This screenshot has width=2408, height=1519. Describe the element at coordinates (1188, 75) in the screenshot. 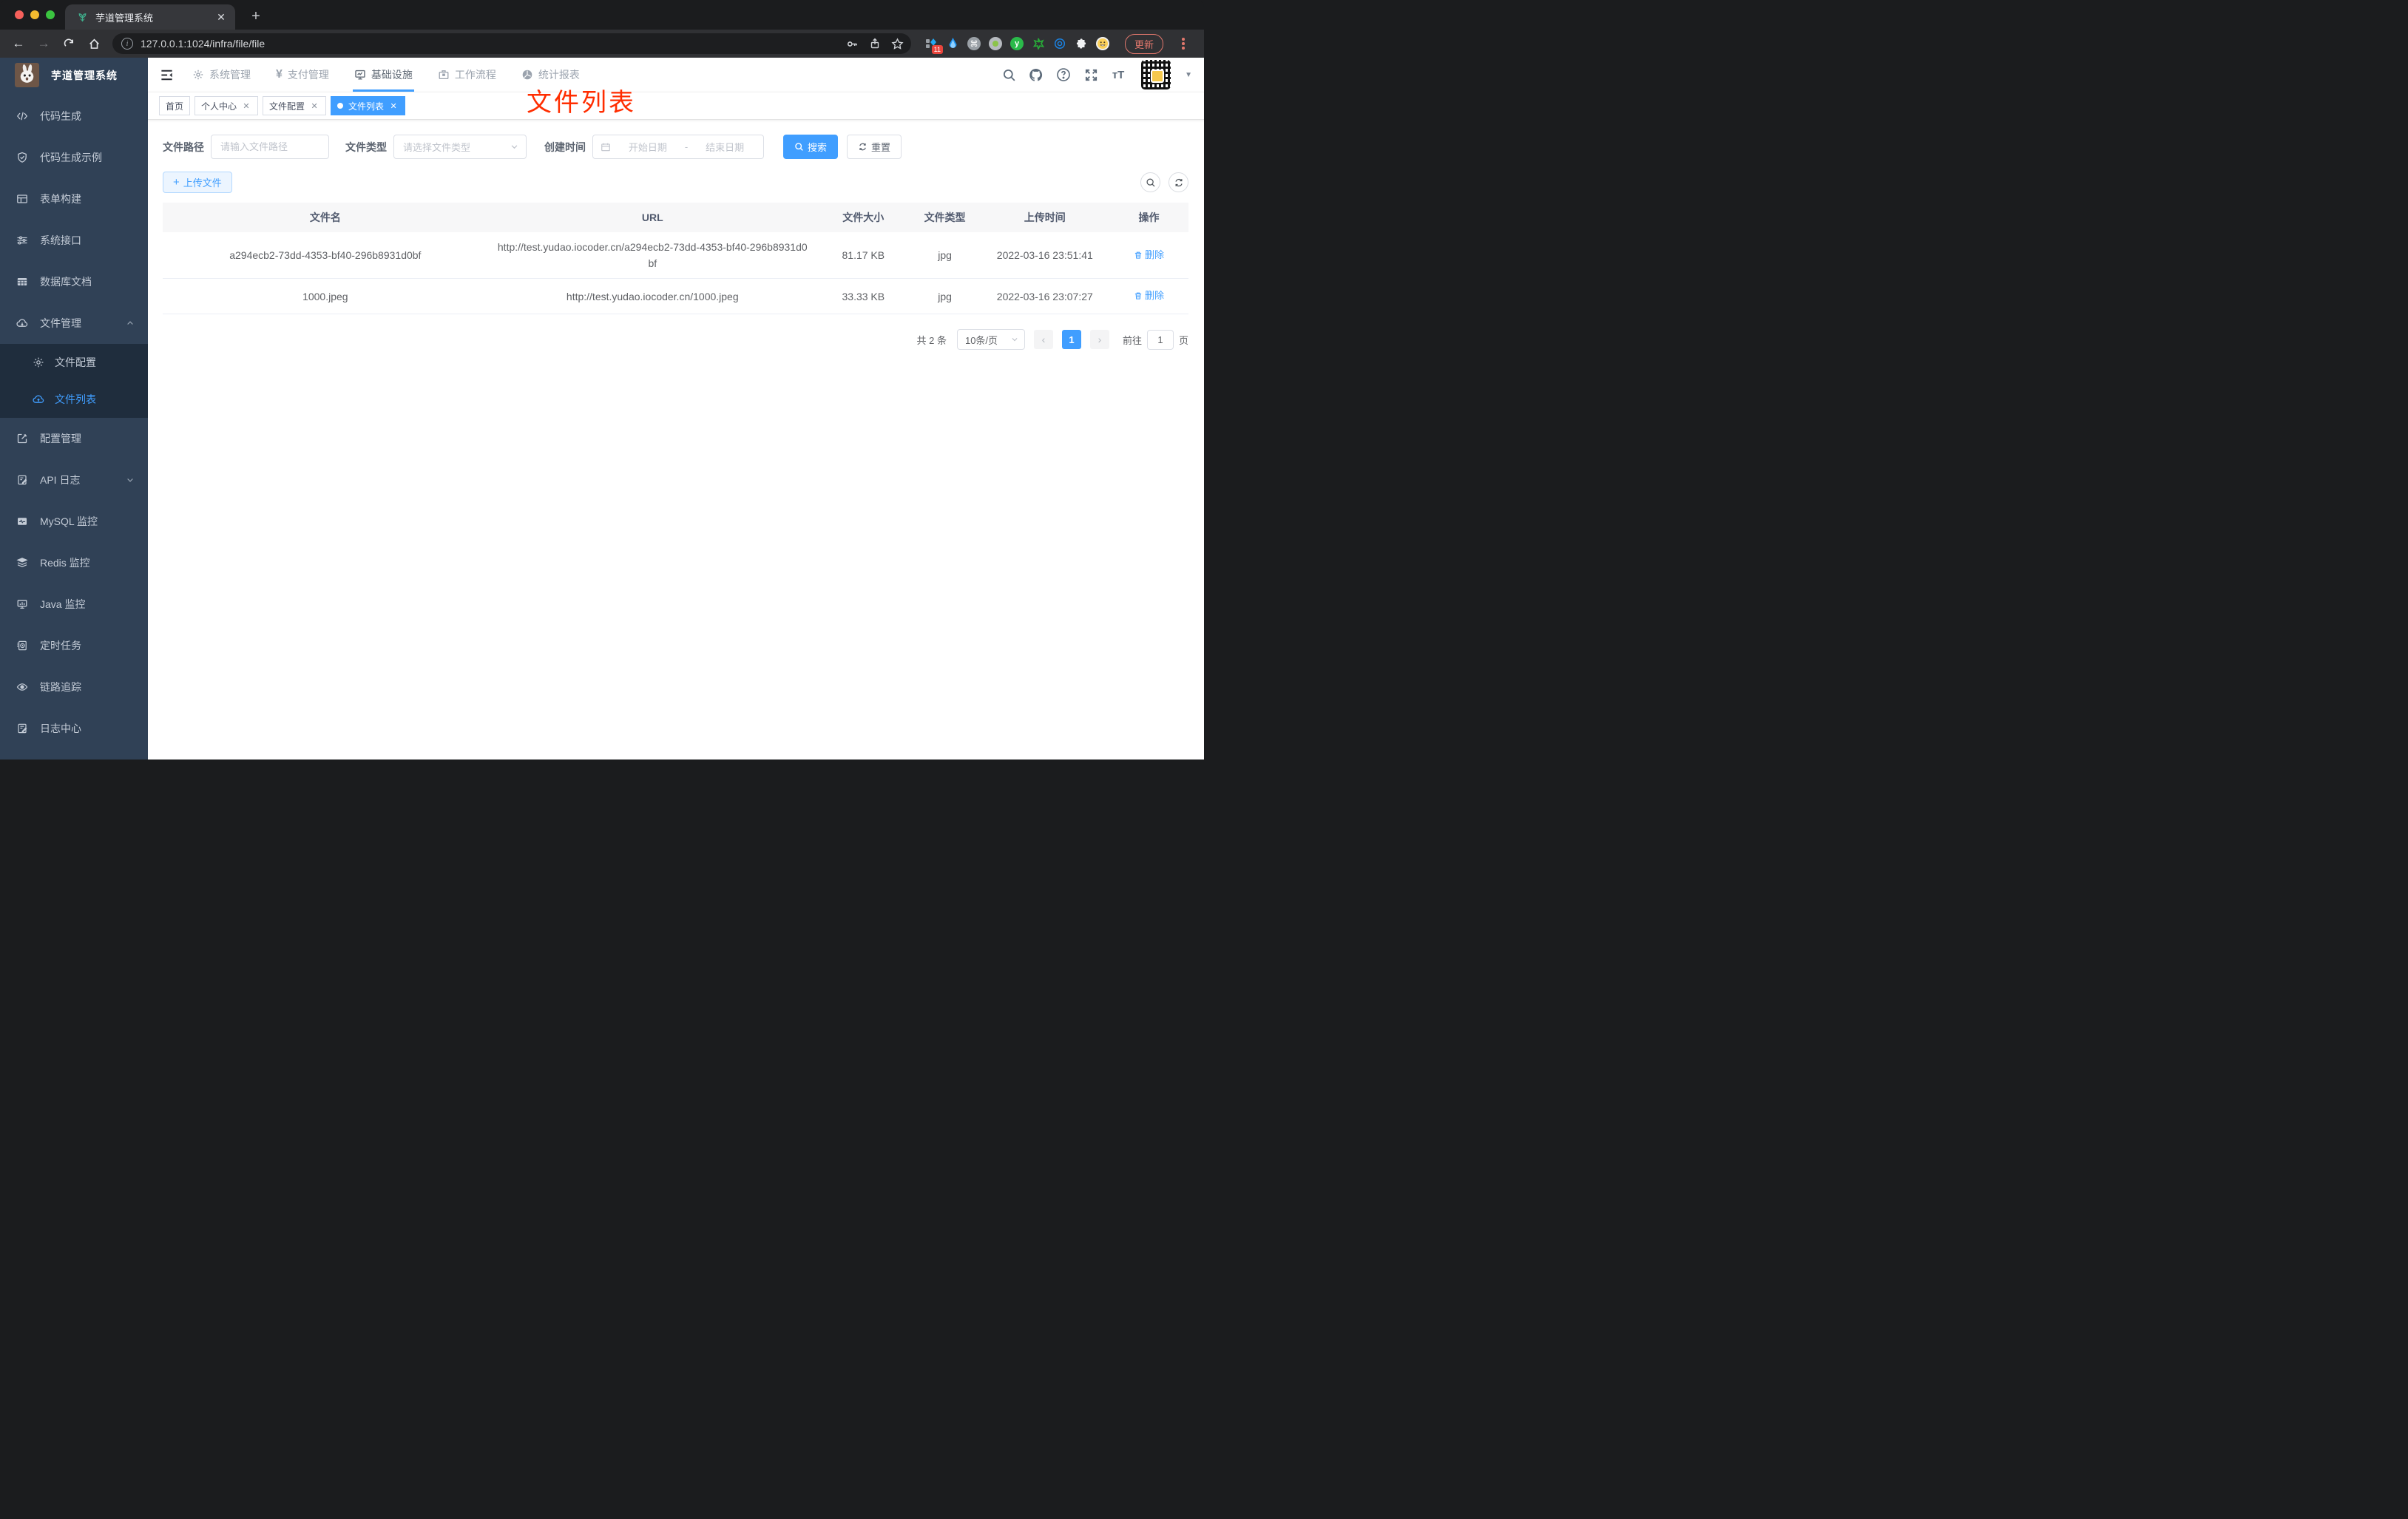

I see `user-menu-caret-icon: ▼` at that location.